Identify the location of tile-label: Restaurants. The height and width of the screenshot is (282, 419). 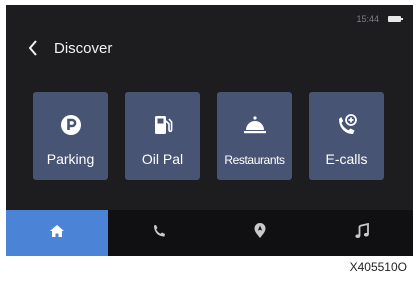
(254, 160).